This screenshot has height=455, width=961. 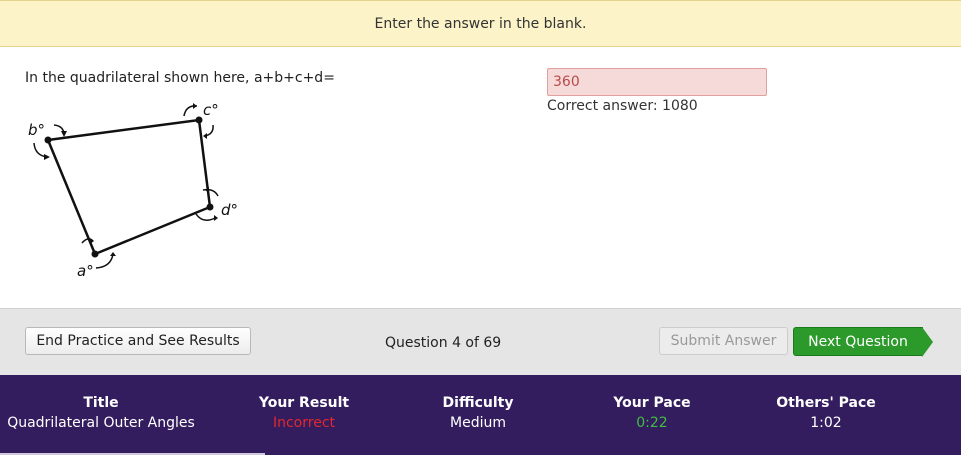 I want to click on correct-answer-text: Correct answer: 1080, so click(x=622, y=106).